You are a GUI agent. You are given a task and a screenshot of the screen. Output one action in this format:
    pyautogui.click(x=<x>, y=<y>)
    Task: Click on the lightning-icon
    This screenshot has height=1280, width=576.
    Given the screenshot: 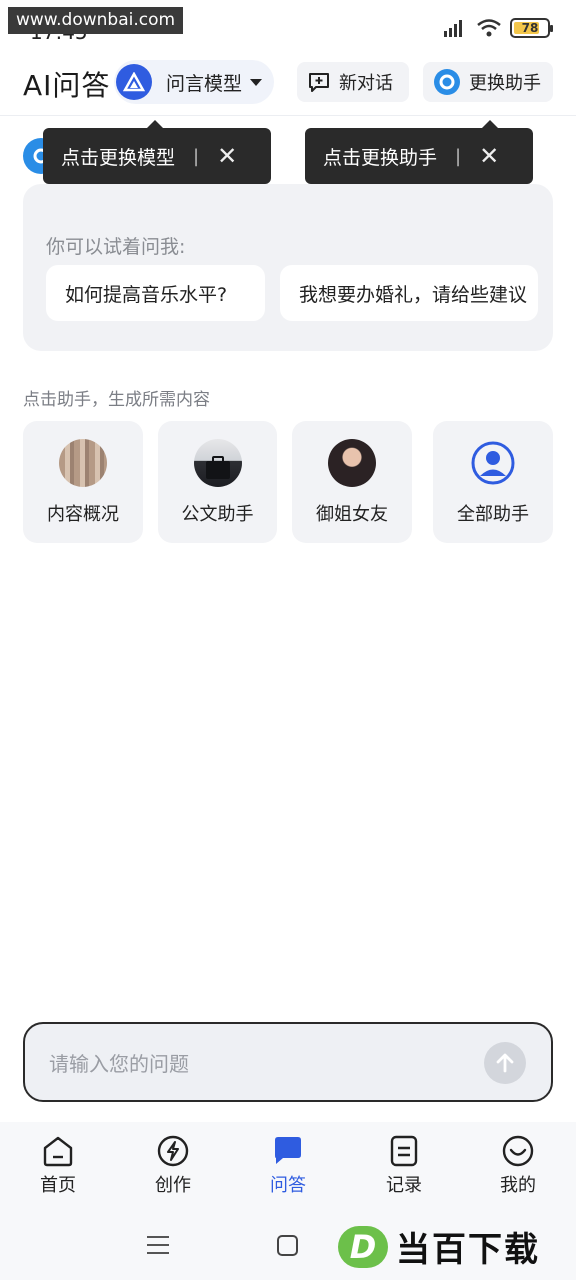 What is the action you would take?
    pyautogui.click(x=173, y=1151)
    